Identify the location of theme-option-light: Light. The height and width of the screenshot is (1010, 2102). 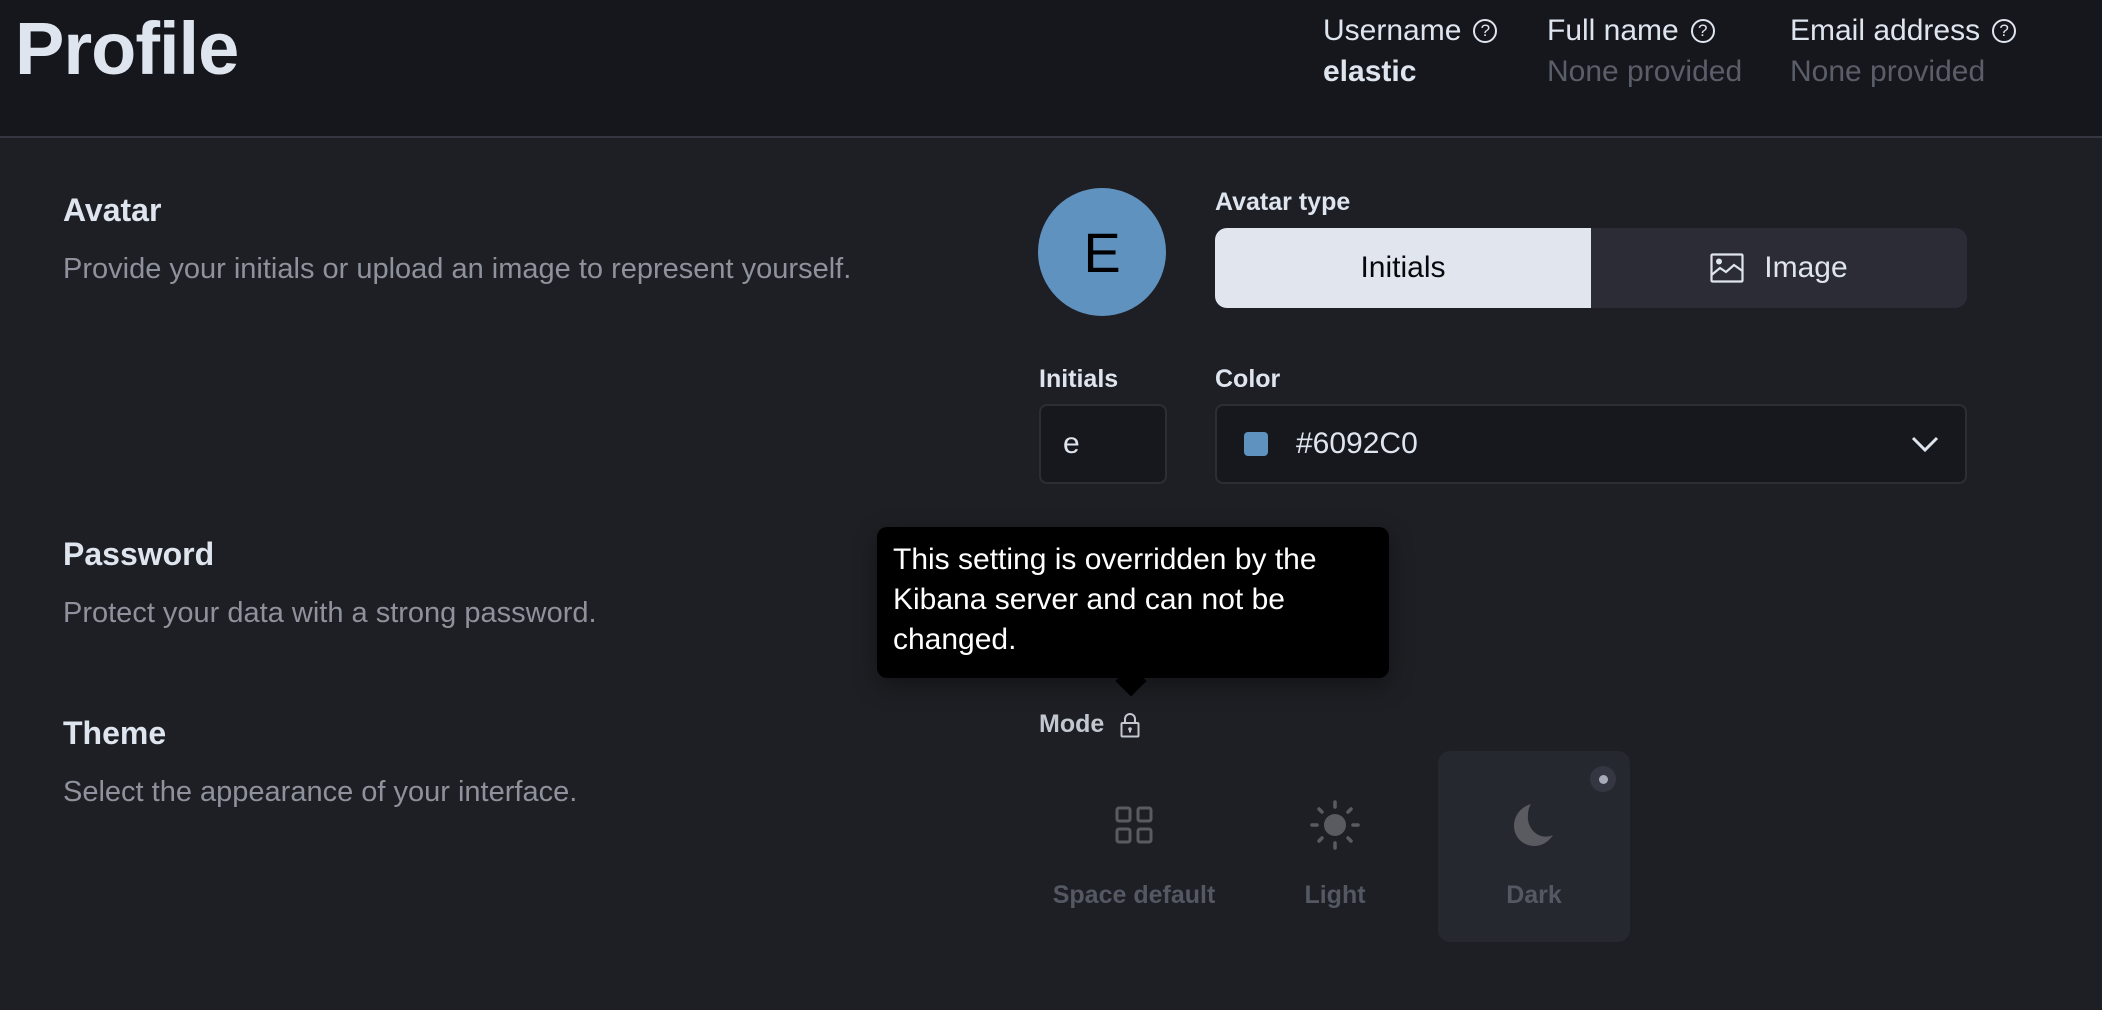
(1335, 846).